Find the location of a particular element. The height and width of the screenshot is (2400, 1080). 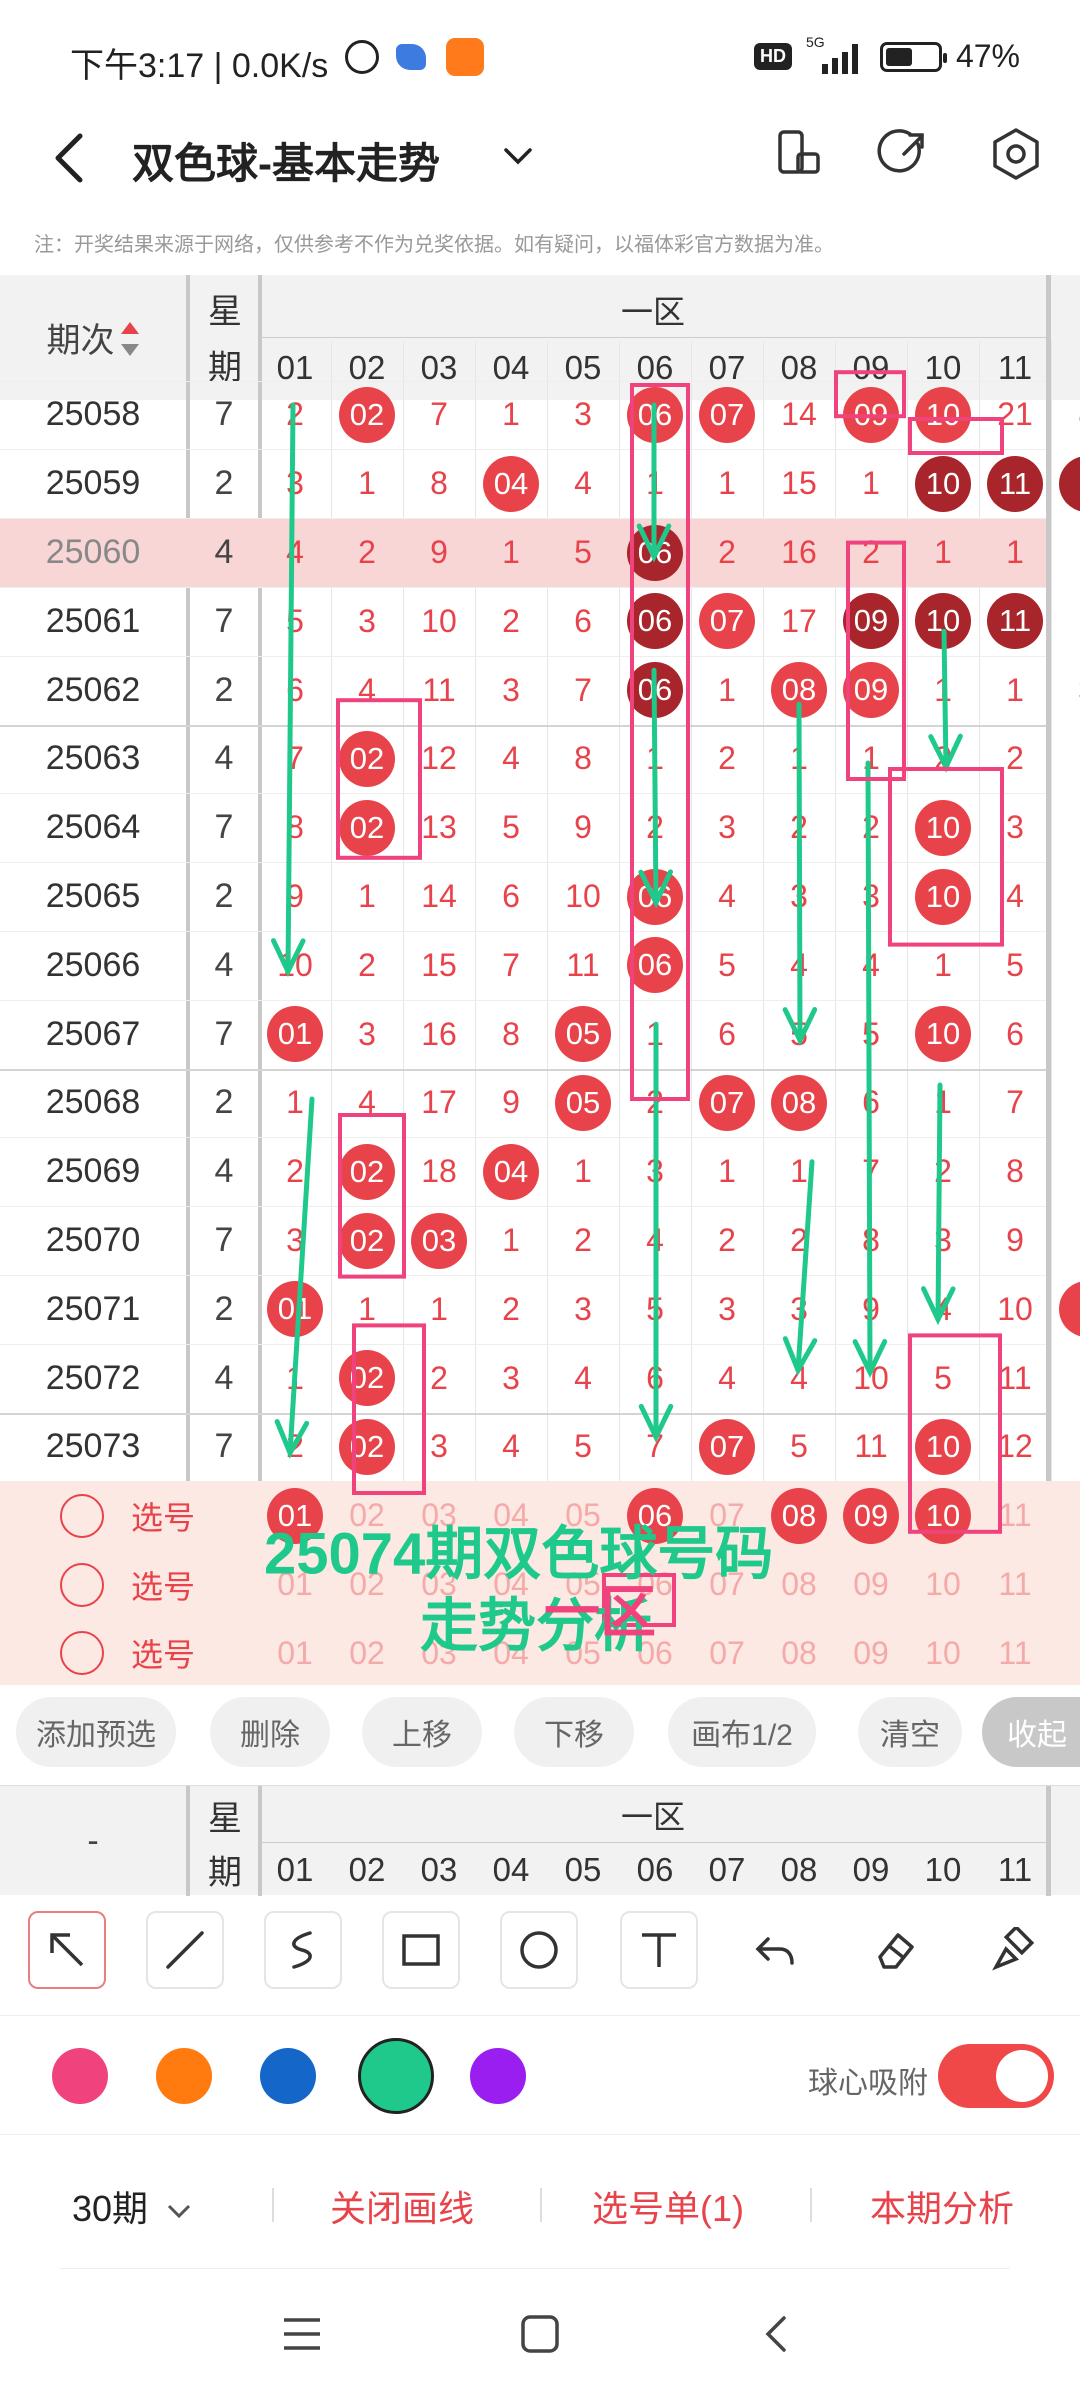

pick-action-button: 收起 is located at coordinates (1031, 1732).